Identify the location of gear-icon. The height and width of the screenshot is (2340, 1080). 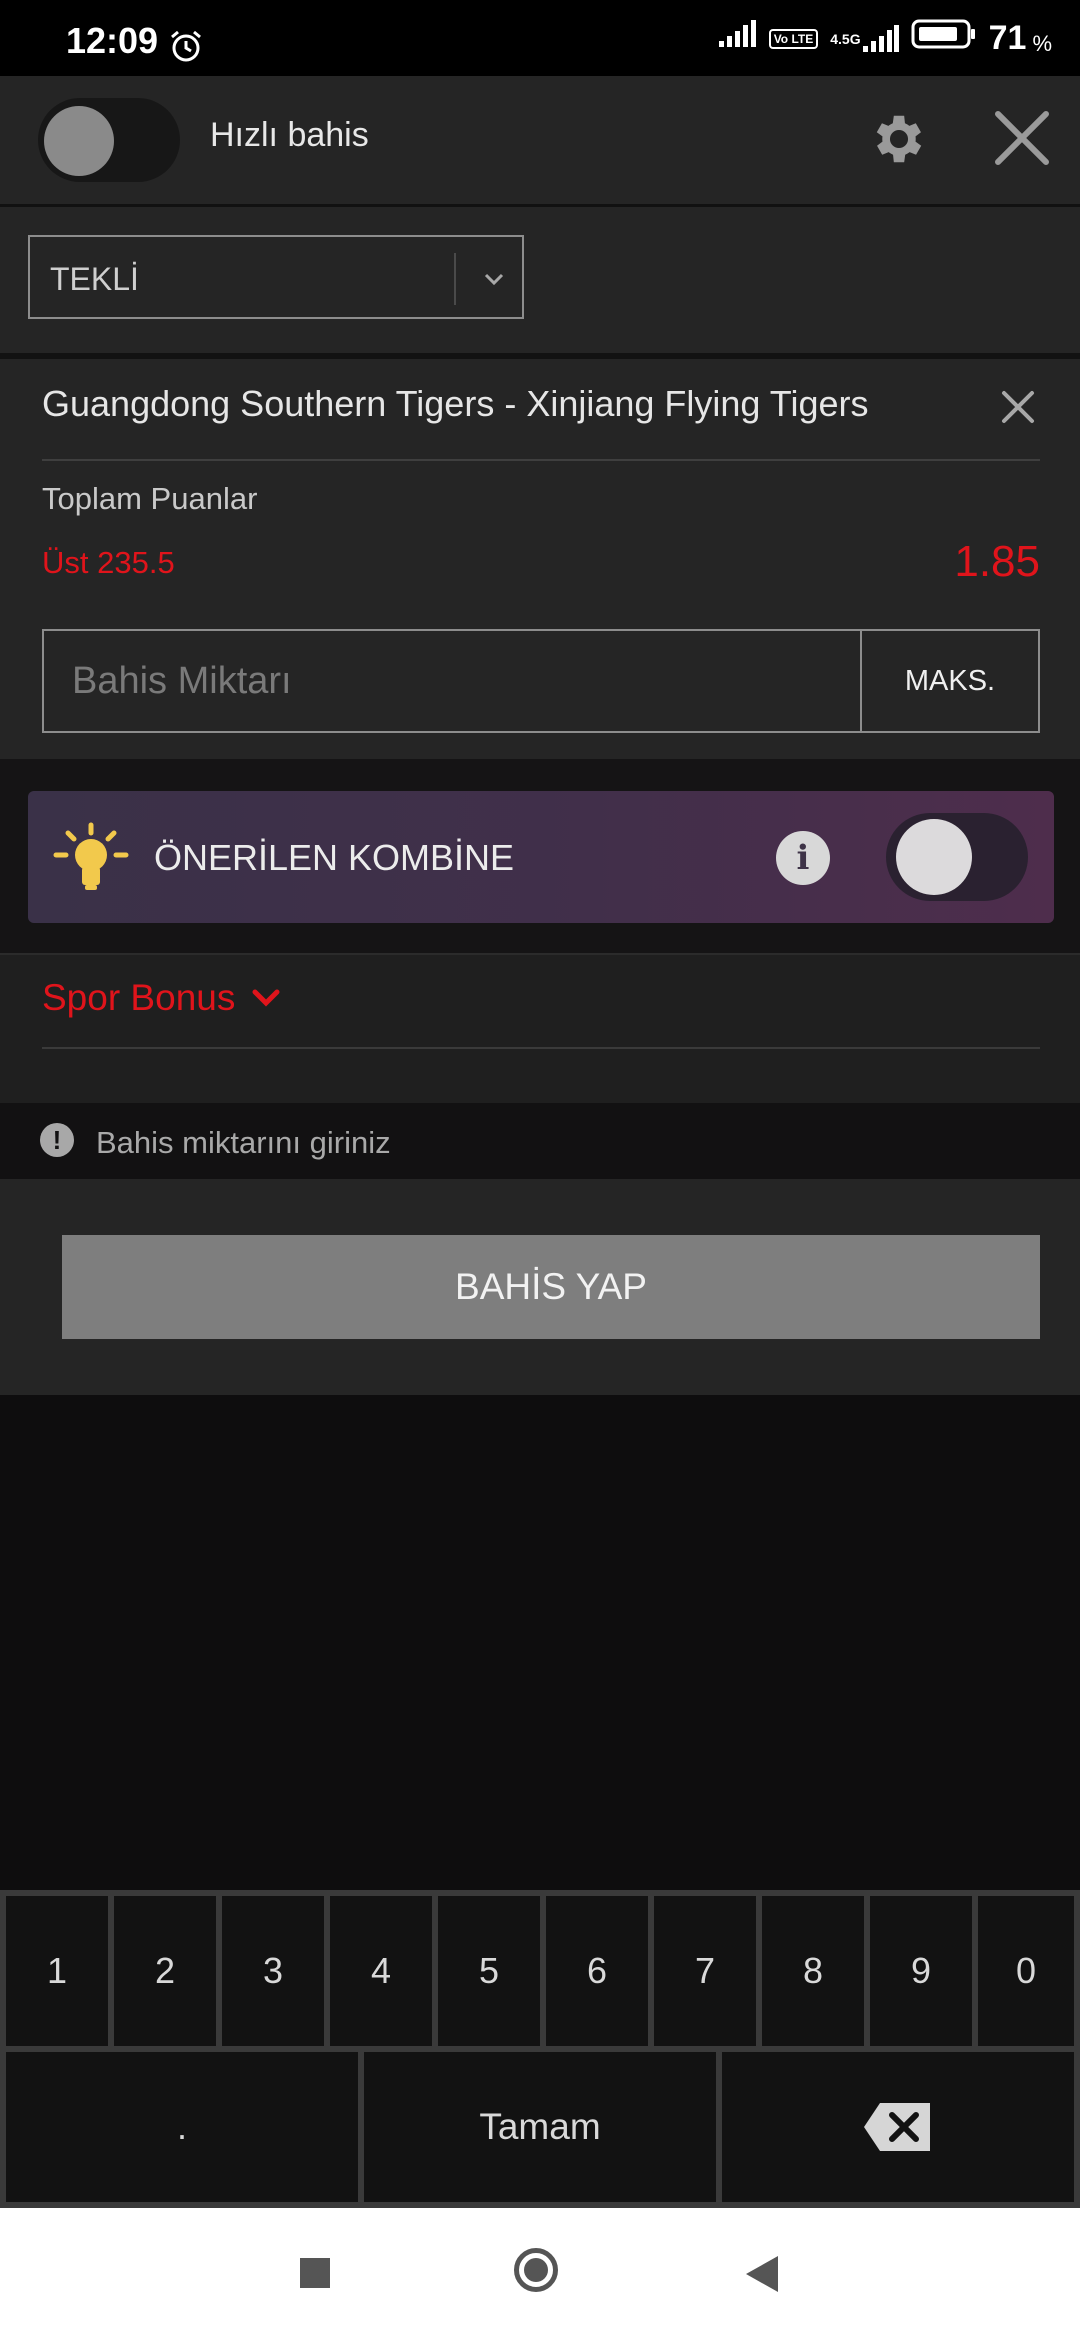
(899, 141).